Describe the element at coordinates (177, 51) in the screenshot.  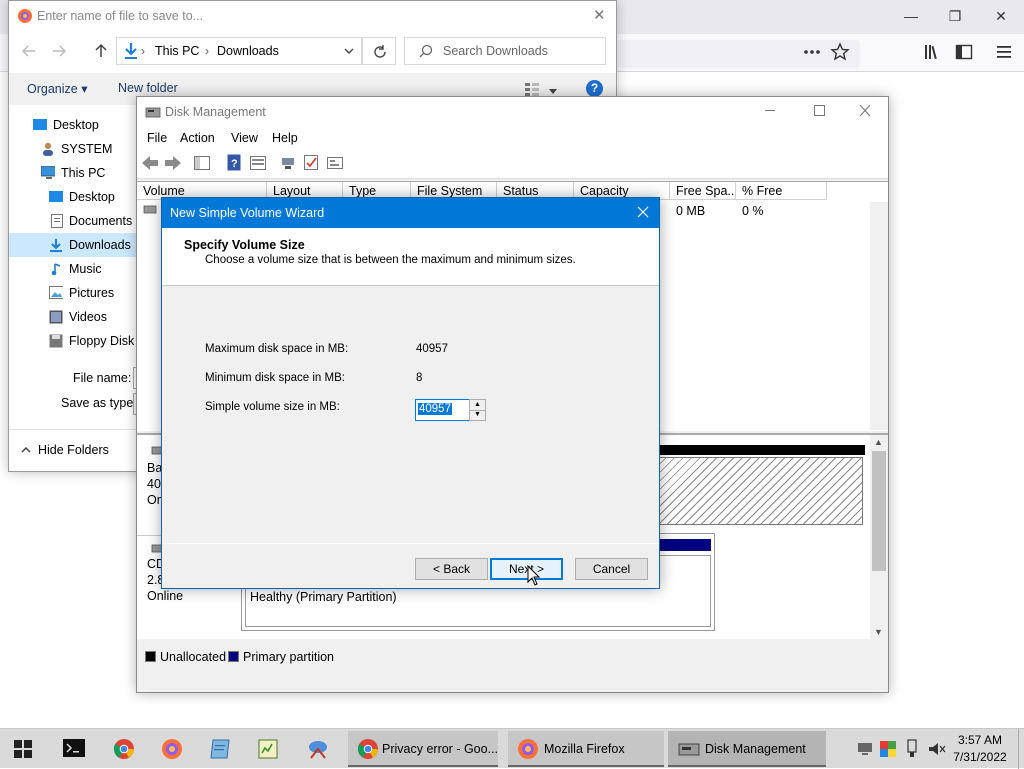
I see `breadcrumb-this-pc: This PC` at that location.